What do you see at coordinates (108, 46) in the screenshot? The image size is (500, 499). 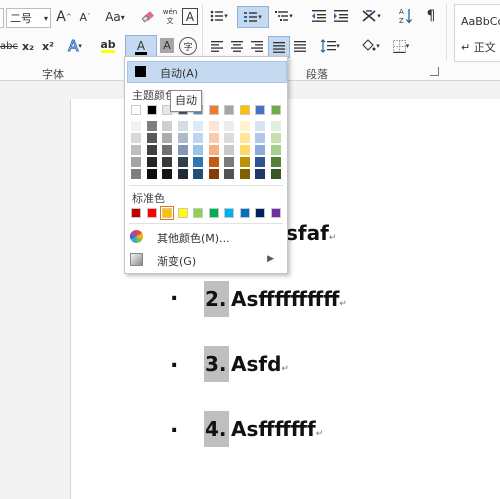 I see `highlight-button: ab` at bounding box center [108, 46].